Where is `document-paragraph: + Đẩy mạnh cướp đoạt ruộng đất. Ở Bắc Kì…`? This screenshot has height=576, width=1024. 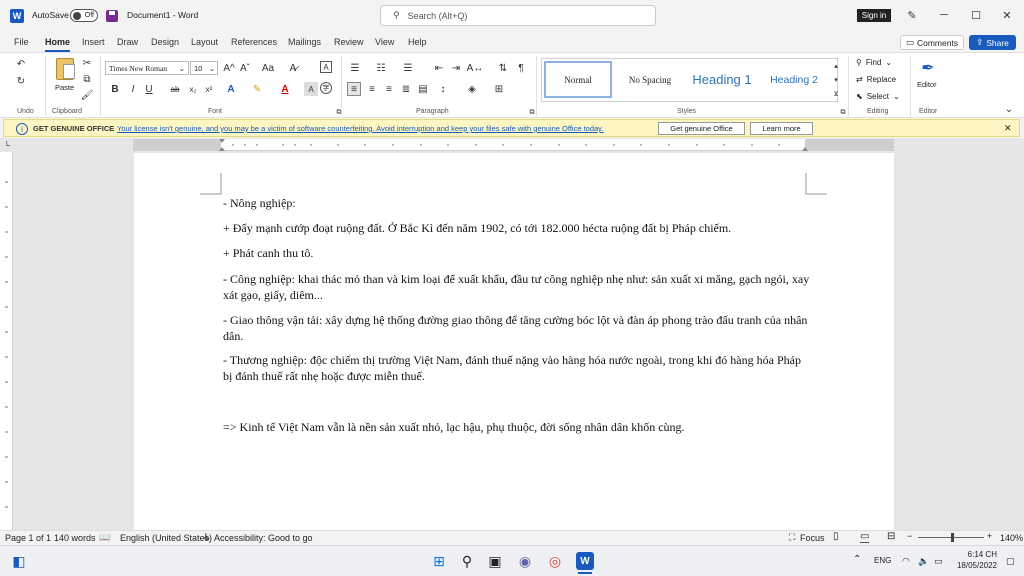 document-paragraph: + Đẩy mạnh cướp đoạt ruộng đất. Ở Bắc Kì… is located at coordinates (518, 228).